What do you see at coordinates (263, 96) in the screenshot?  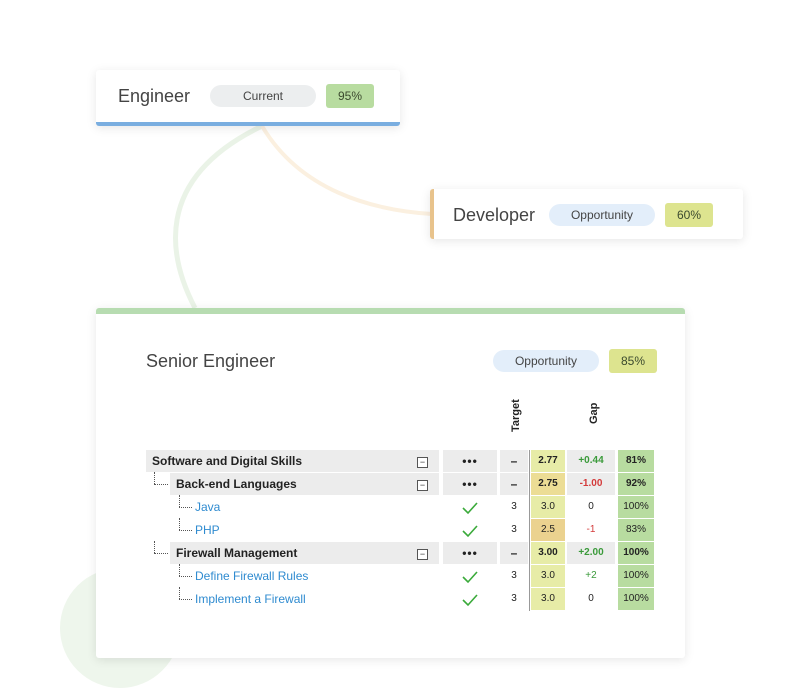 I see `status-badge: Current` at bounding box center [263, 96].